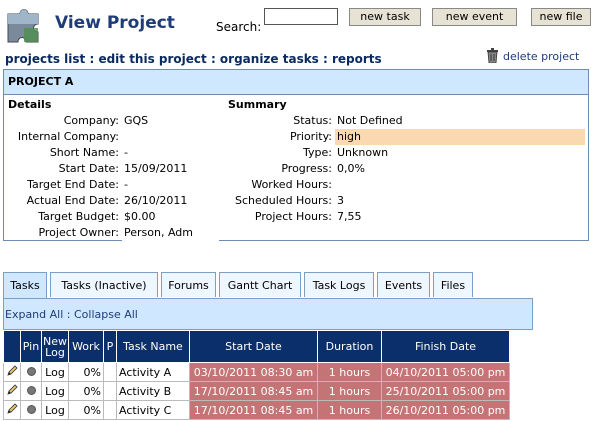 The height and width of the screenshot is (421, 593). Describe the element at coordinates (188, 284) in the screenshot. I see `tab-forums: Forums` at that location.